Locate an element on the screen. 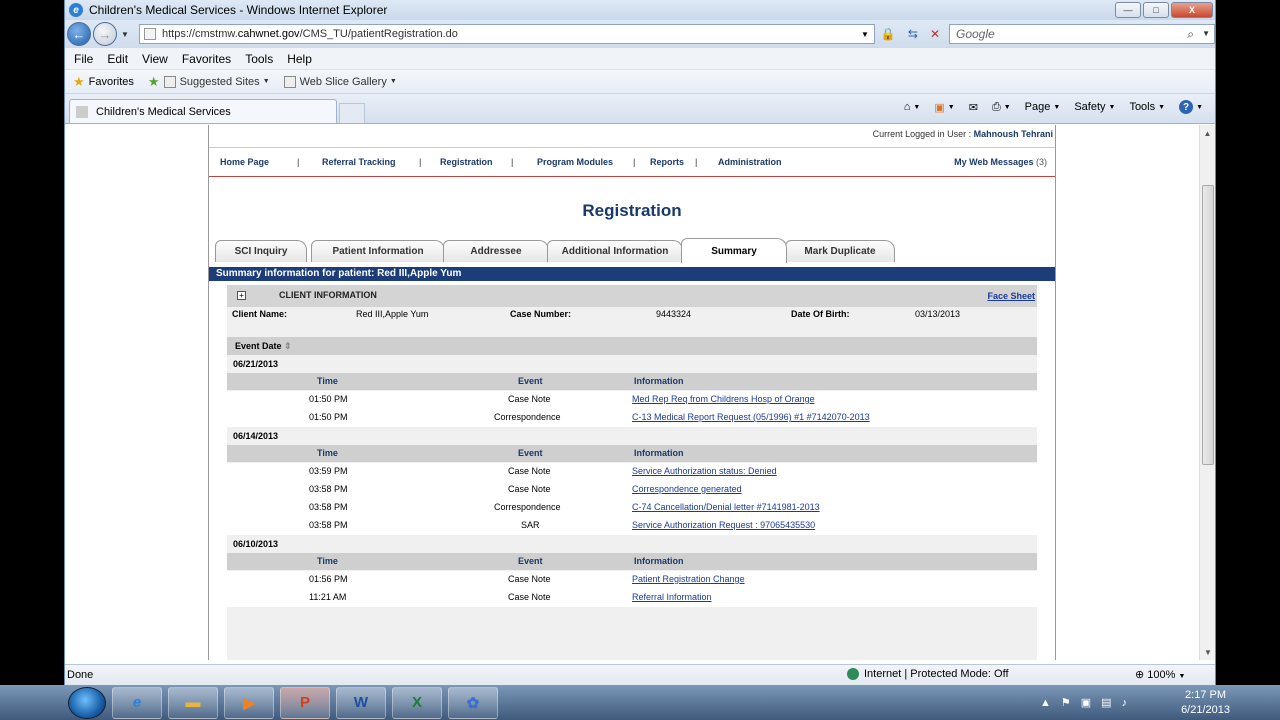 This screenshot has width=1280, height=720. favorites-button: Favorites is located at coordinates (111, 82).